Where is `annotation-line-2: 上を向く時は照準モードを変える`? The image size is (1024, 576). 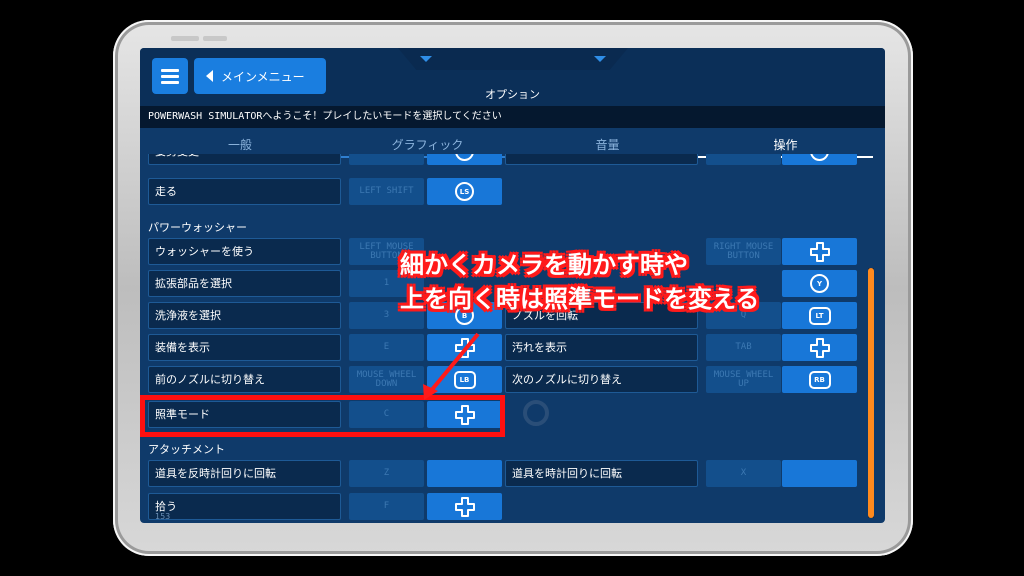 annotation-line-2: 上を向く時は照準モードを変える is located at coordinates (580, 299).